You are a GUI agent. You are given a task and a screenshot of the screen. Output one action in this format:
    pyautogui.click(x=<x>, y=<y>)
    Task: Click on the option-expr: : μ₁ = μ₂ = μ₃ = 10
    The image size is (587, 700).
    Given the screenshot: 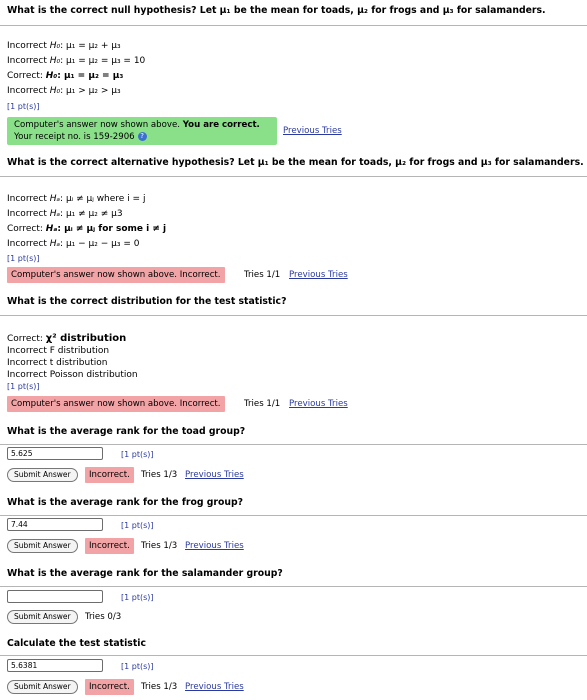 What is the action you would take?
    pyautogui.click(x=103, y=61)
    